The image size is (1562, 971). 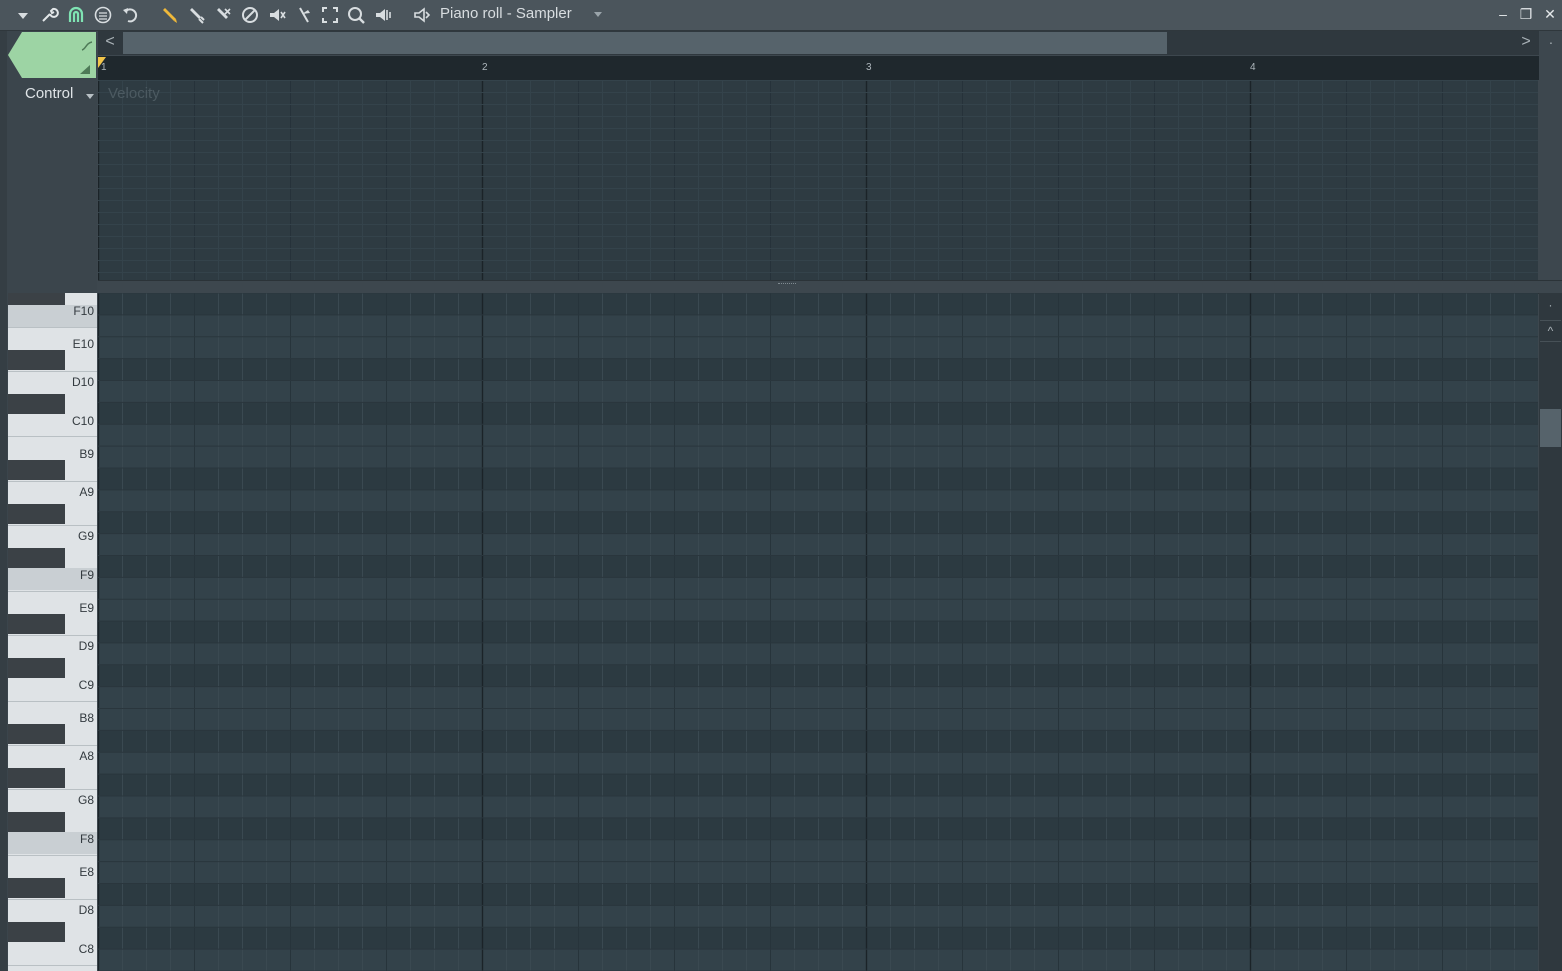 What do you see at coordinates (52, 55) in the screenshot?
I see `channel-hex-icon` at bounding box center [52, 55].